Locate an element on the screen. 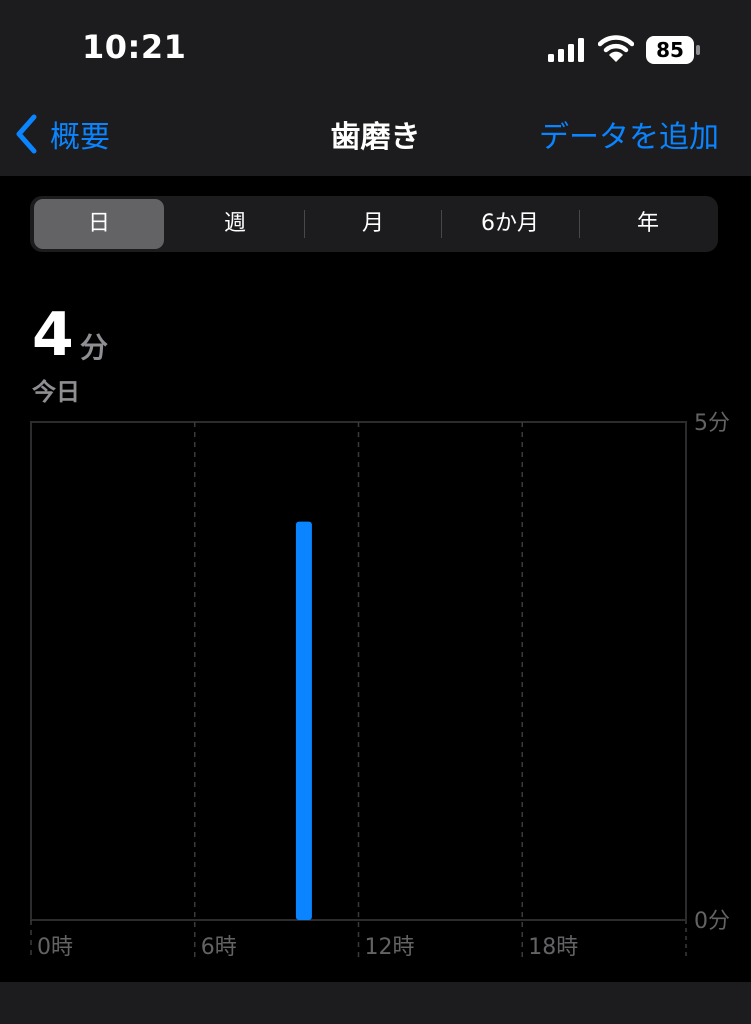  time-range-segmented-control: 日 週 月 6か月 年 is located at coordinates (374, 224).